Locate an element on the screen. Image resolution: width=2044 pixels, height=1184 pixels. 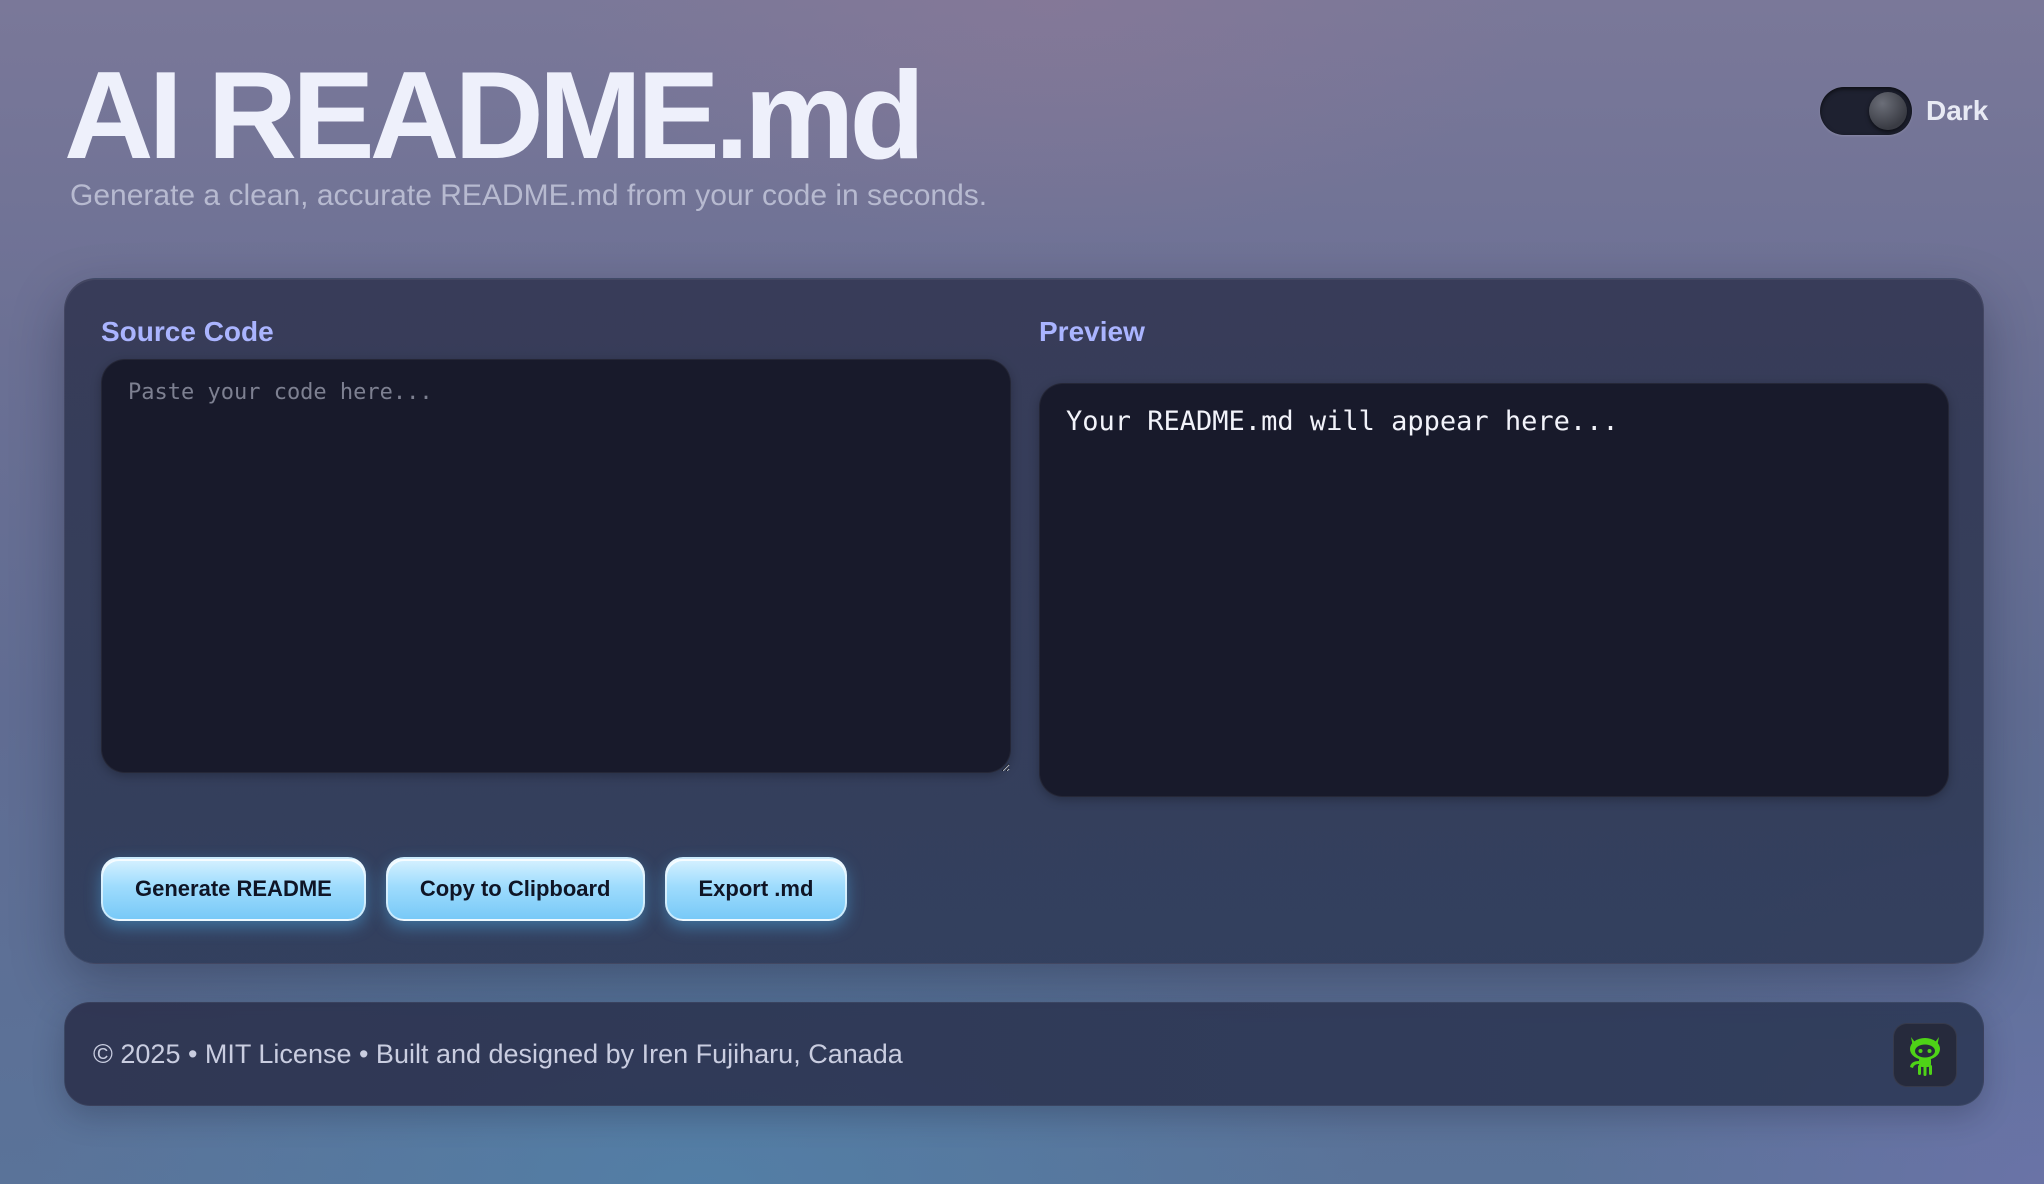
generate-readme-button: Generate README is located at coordinates (233, 889).